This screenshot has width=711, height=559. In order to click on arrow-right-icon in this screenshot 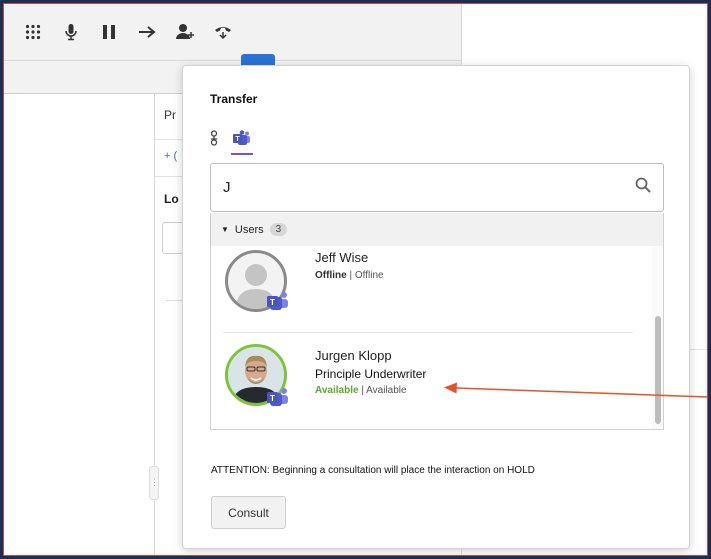, I will do `click(147, 32)`.